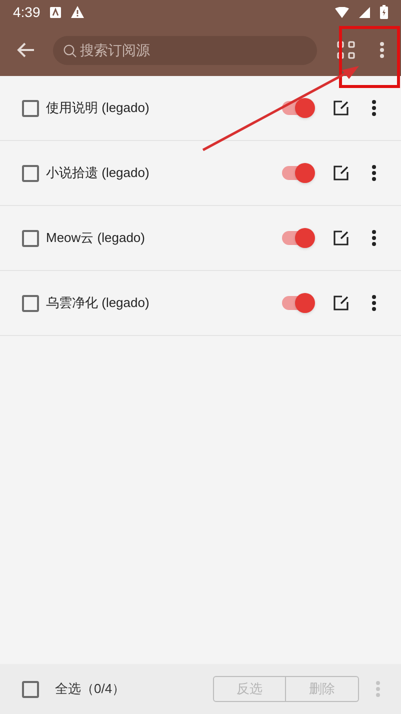 The height and width of the screenshot is (714, 401). I want to click on notification-icon, so click(56, 12).